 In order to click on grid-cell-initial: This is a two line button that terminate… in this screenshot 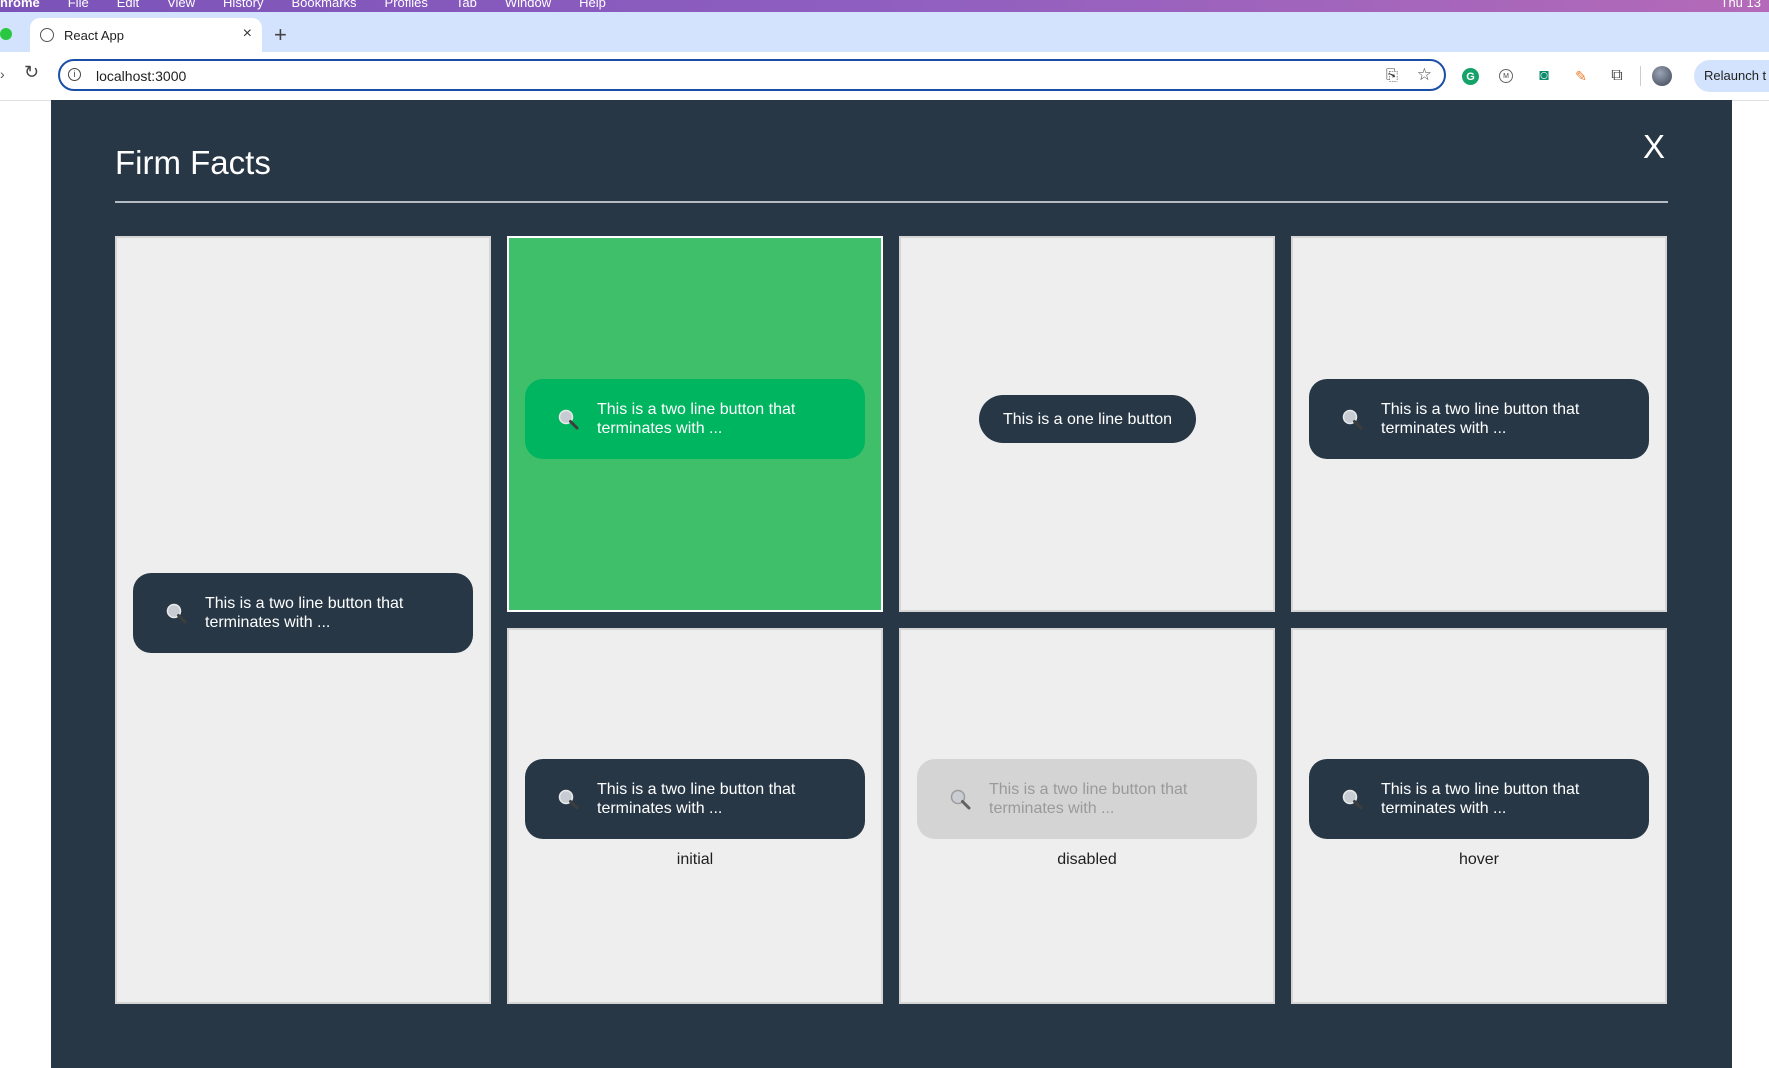, I will do `click(695, 816)`.